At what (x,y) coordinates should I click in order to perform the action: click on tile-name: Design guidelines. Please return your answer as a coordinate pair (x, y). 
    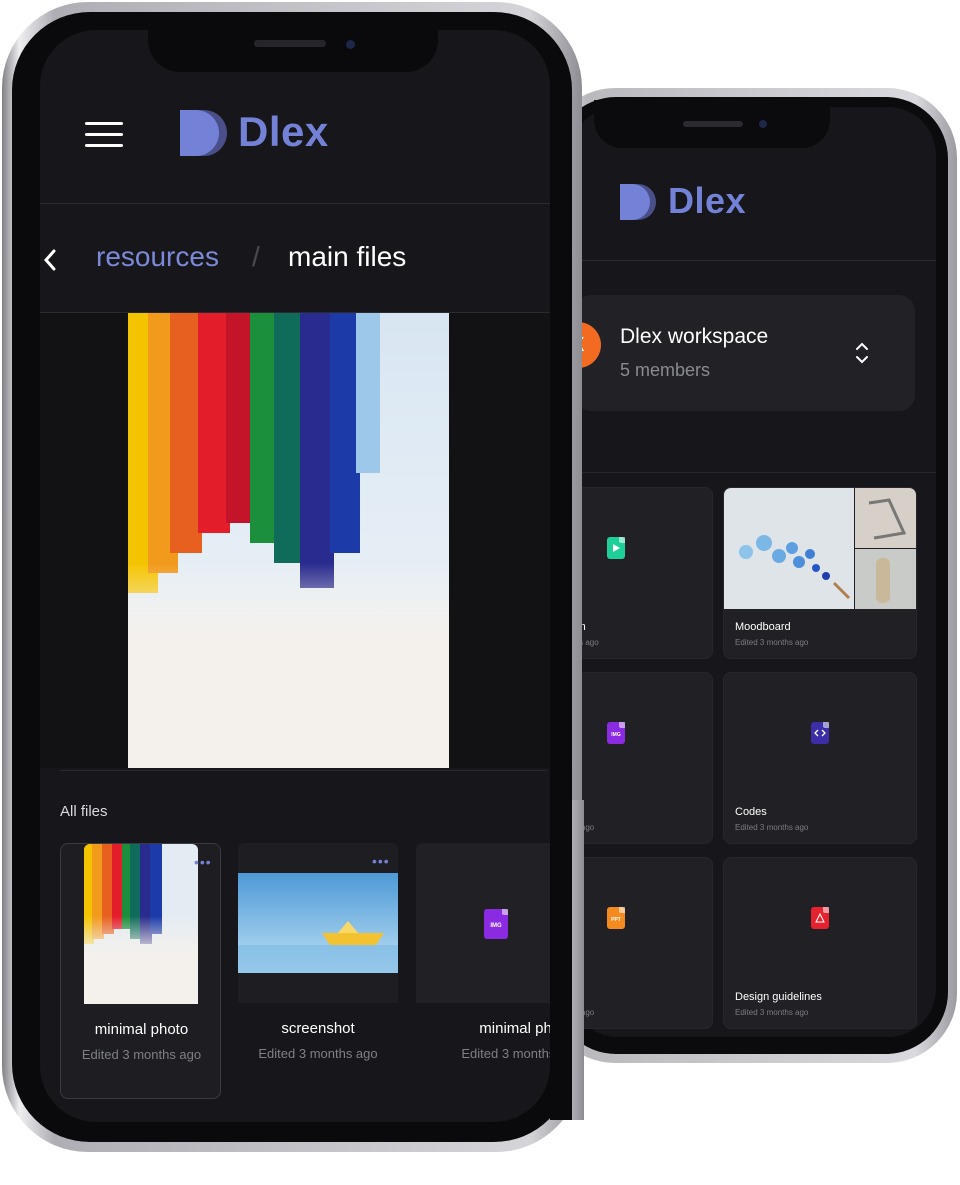
    Looking at the image, I should click on (778, 997).